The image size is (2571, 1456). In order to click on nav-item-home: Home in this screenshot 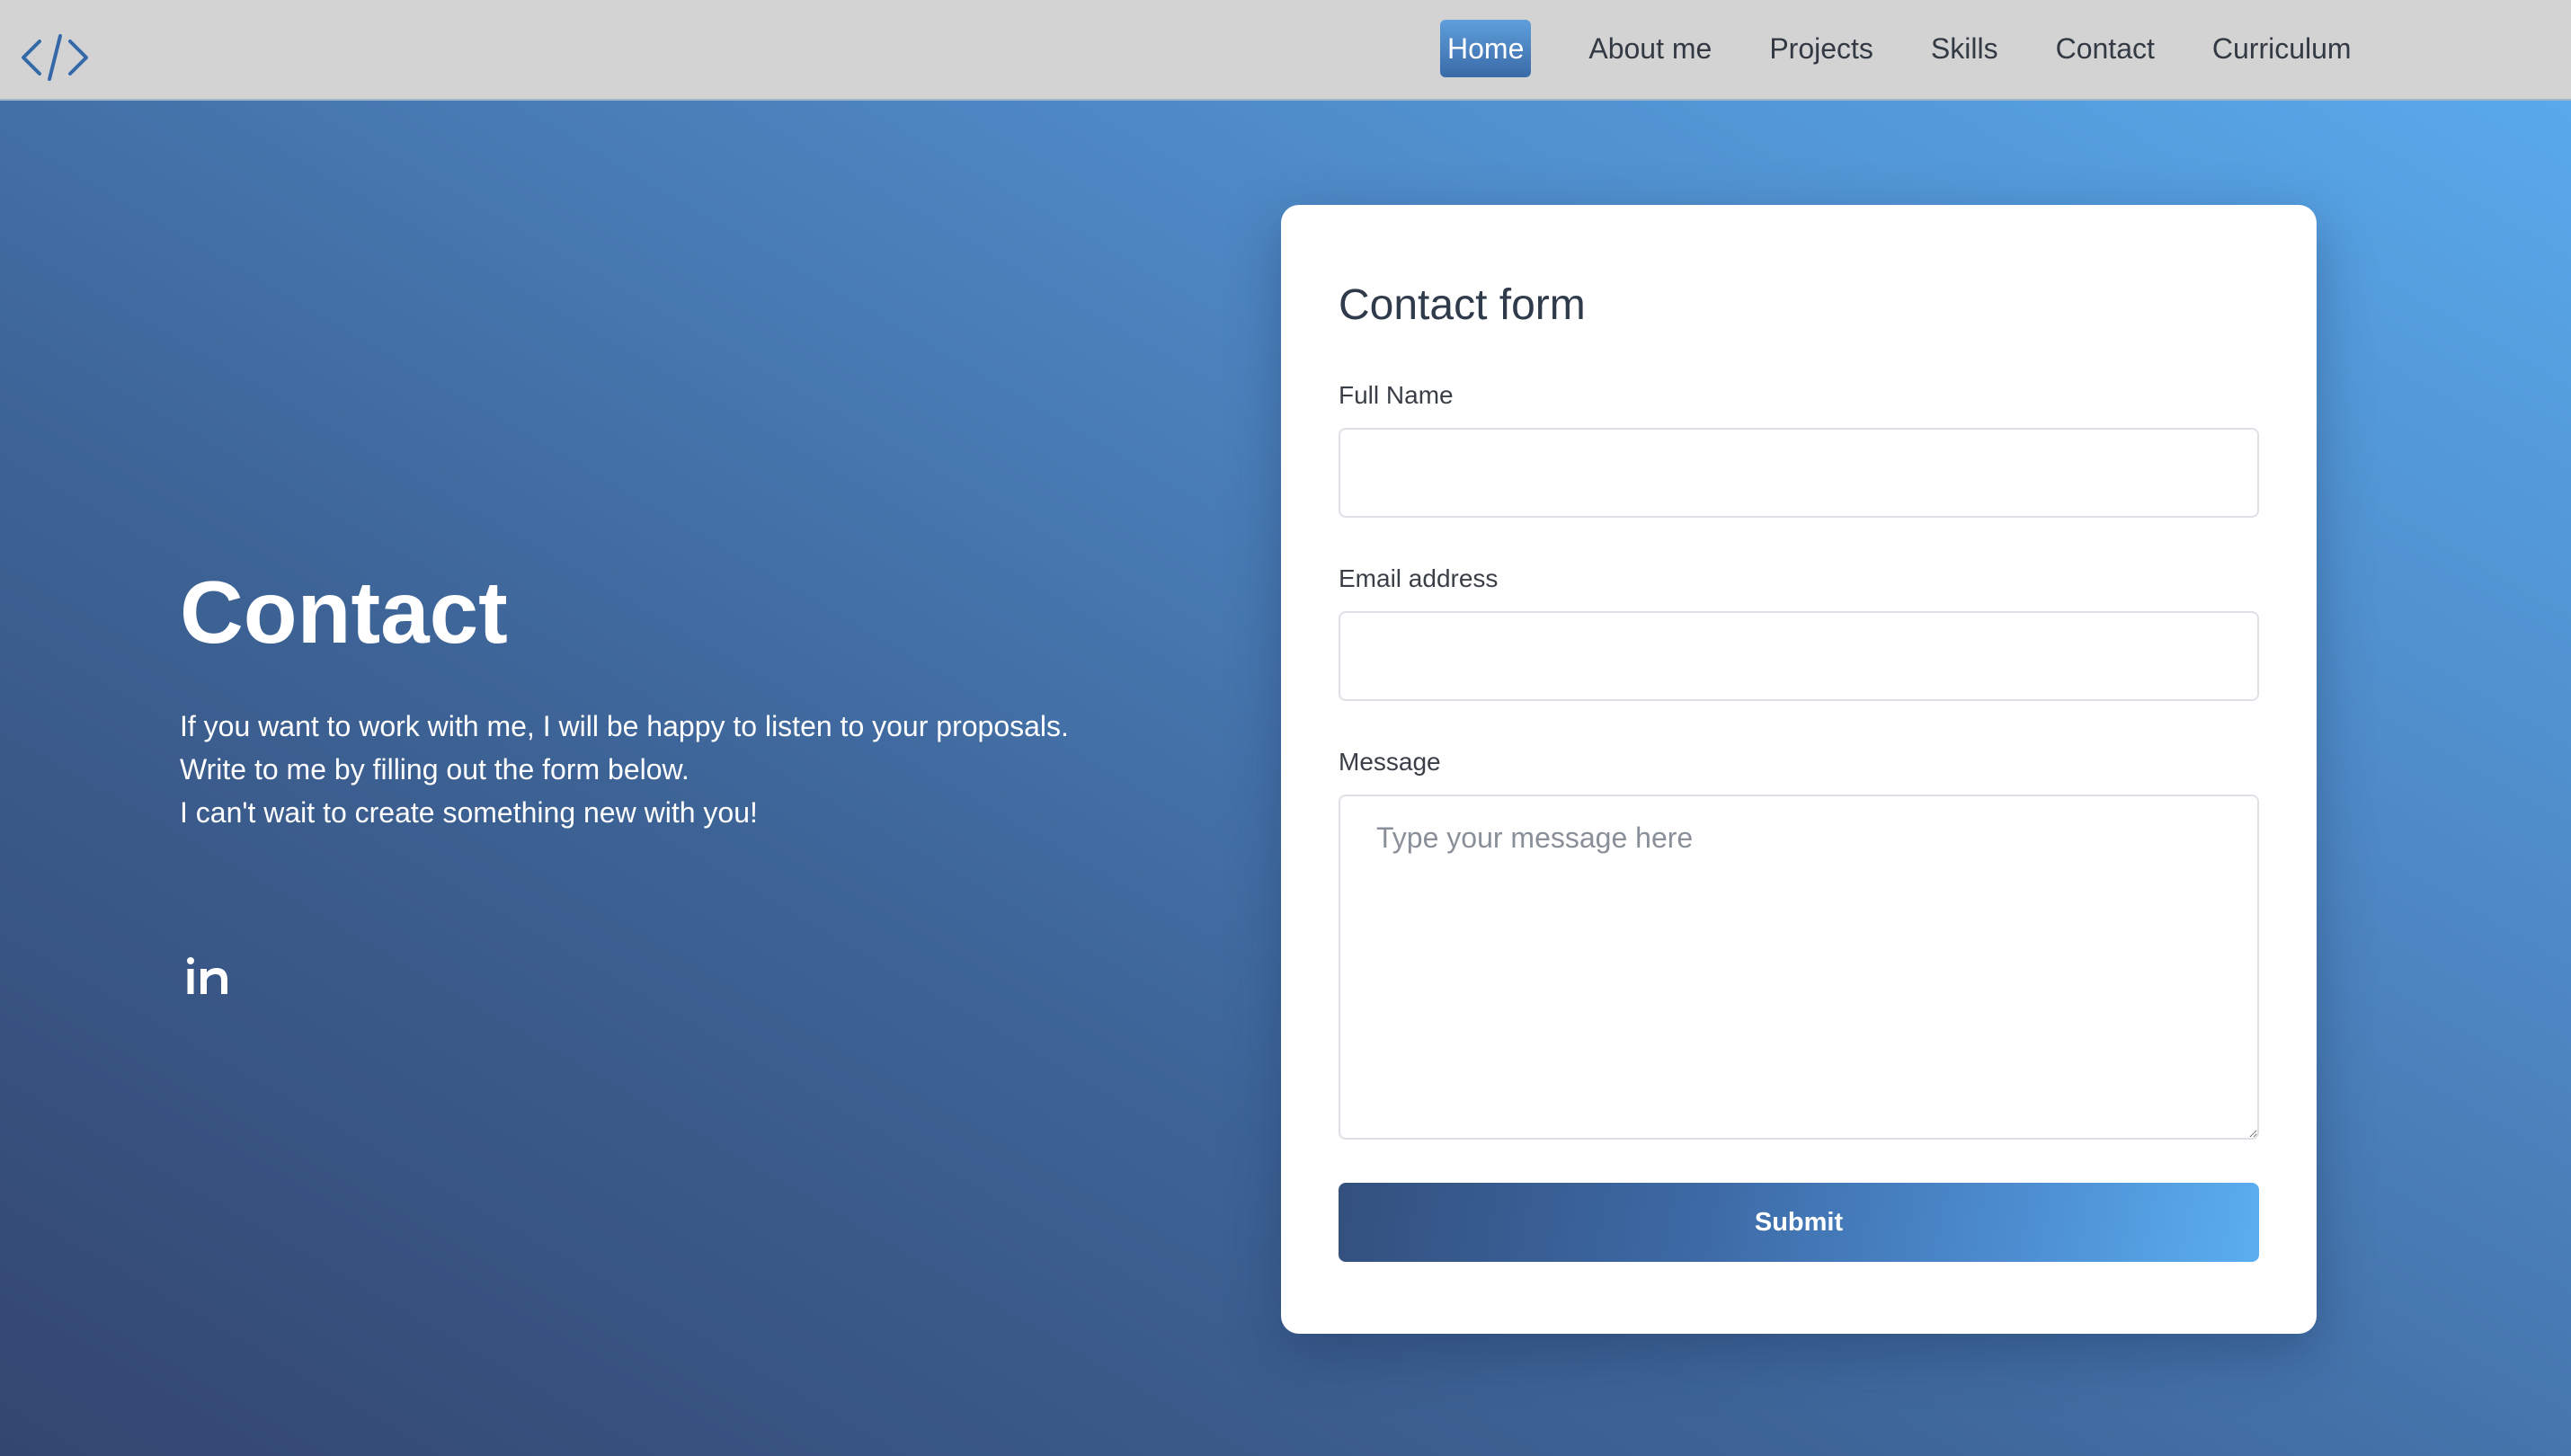, I will do `click(1486, 48)`.